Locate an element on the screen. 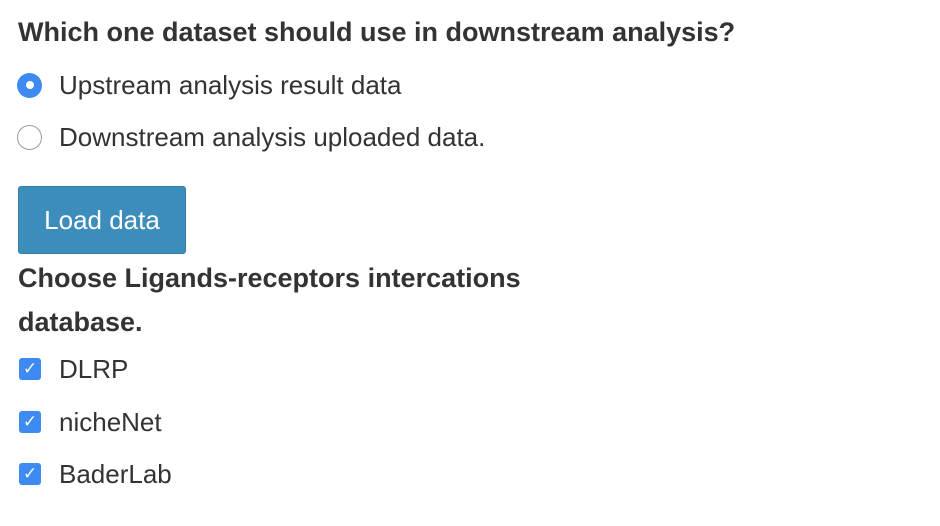  radio-option-label: Downstream analysis uploaded data. is located at coordinates (272, 136).